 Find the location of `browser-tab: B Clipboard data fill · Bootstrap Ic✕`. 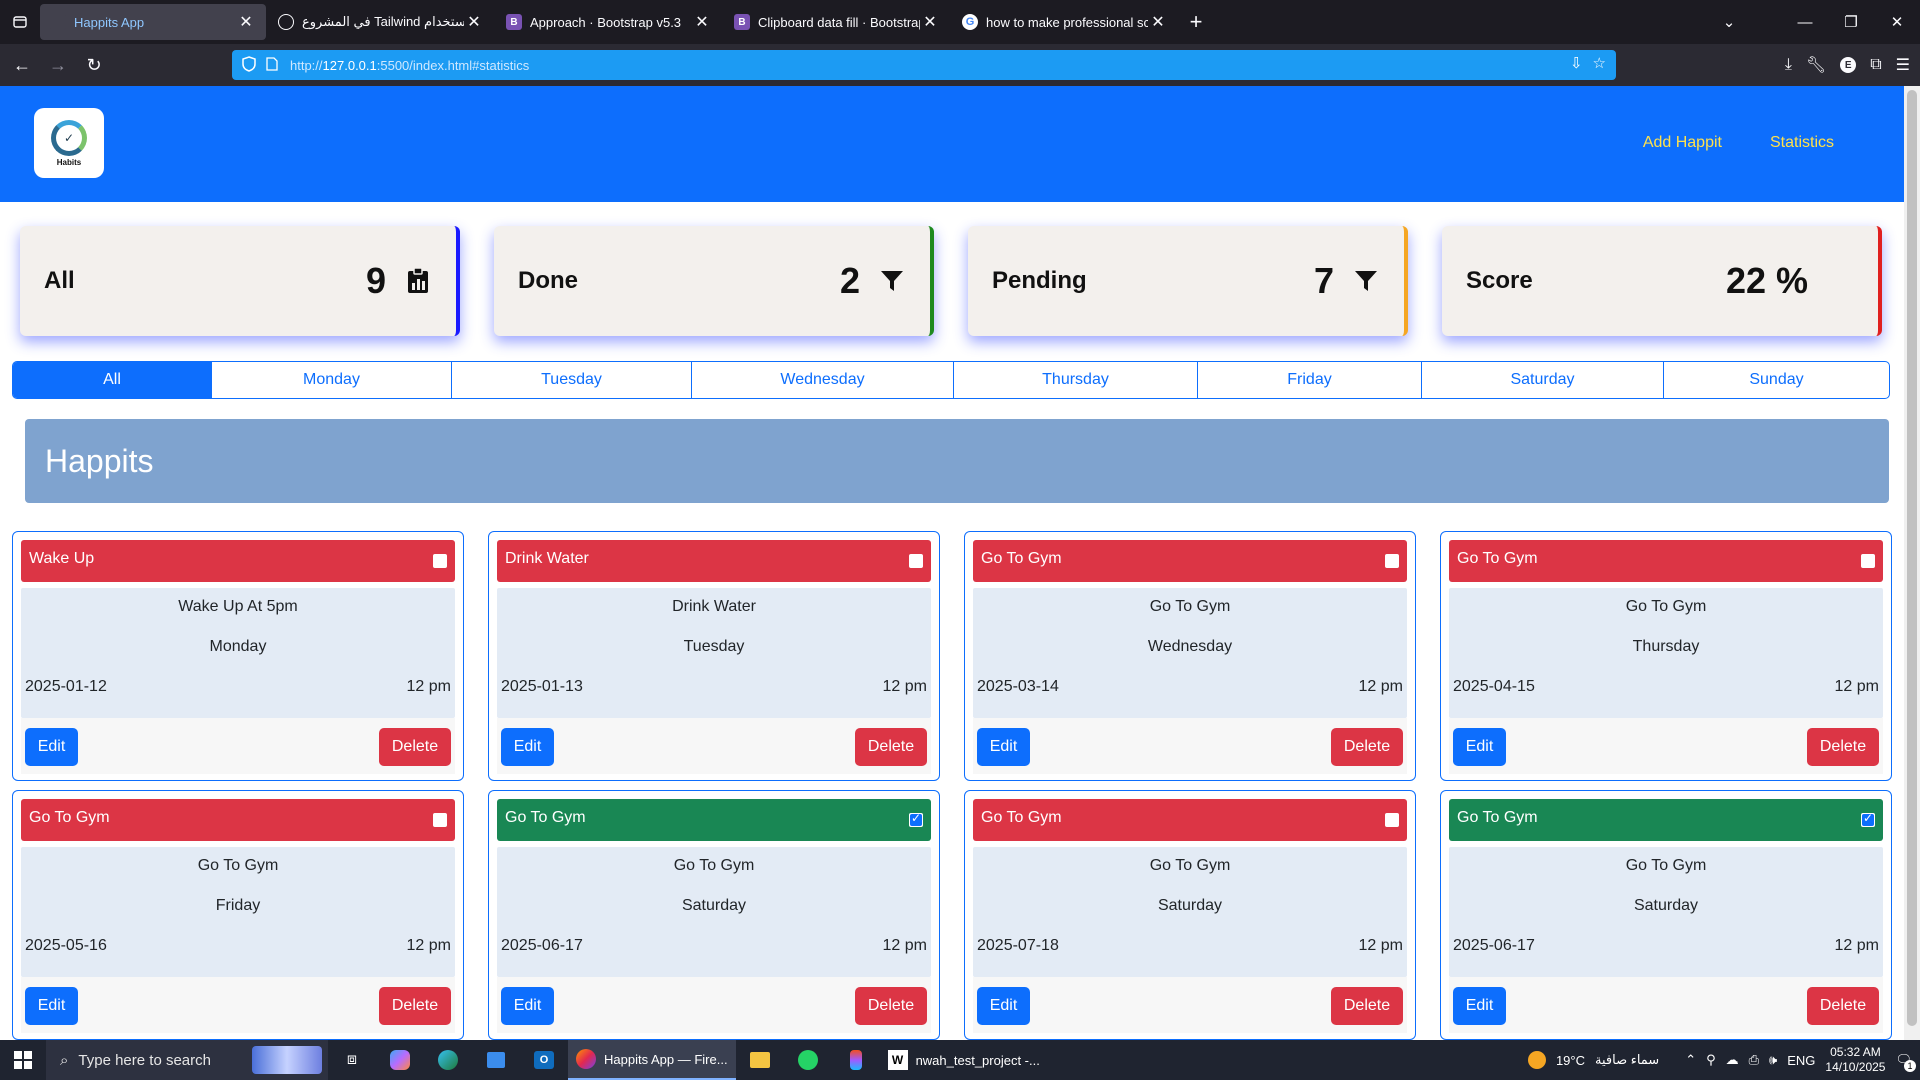

browser-tab: B Clipboard data fill · Bootstrap Ic✕ is located at coordinates (837, 22).